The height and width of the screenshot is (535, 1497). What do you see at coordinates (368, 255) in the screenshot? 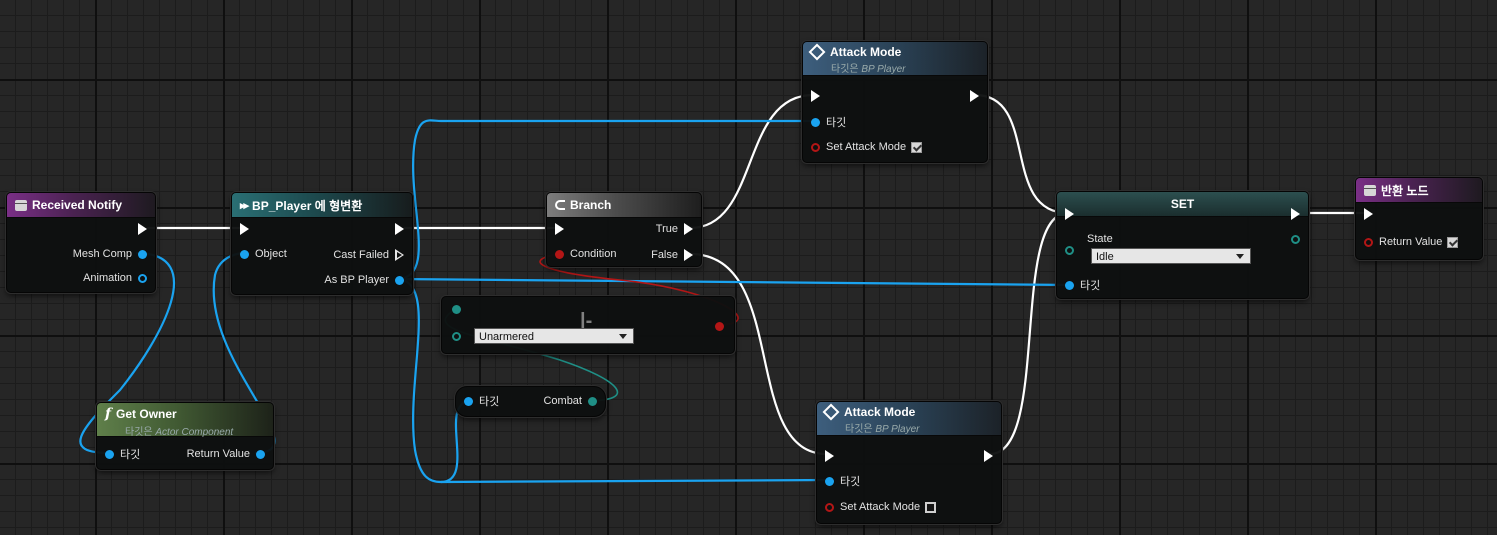
I see `cast-failed-pin-row: Cast Failed` at bounding box center [368, 255].